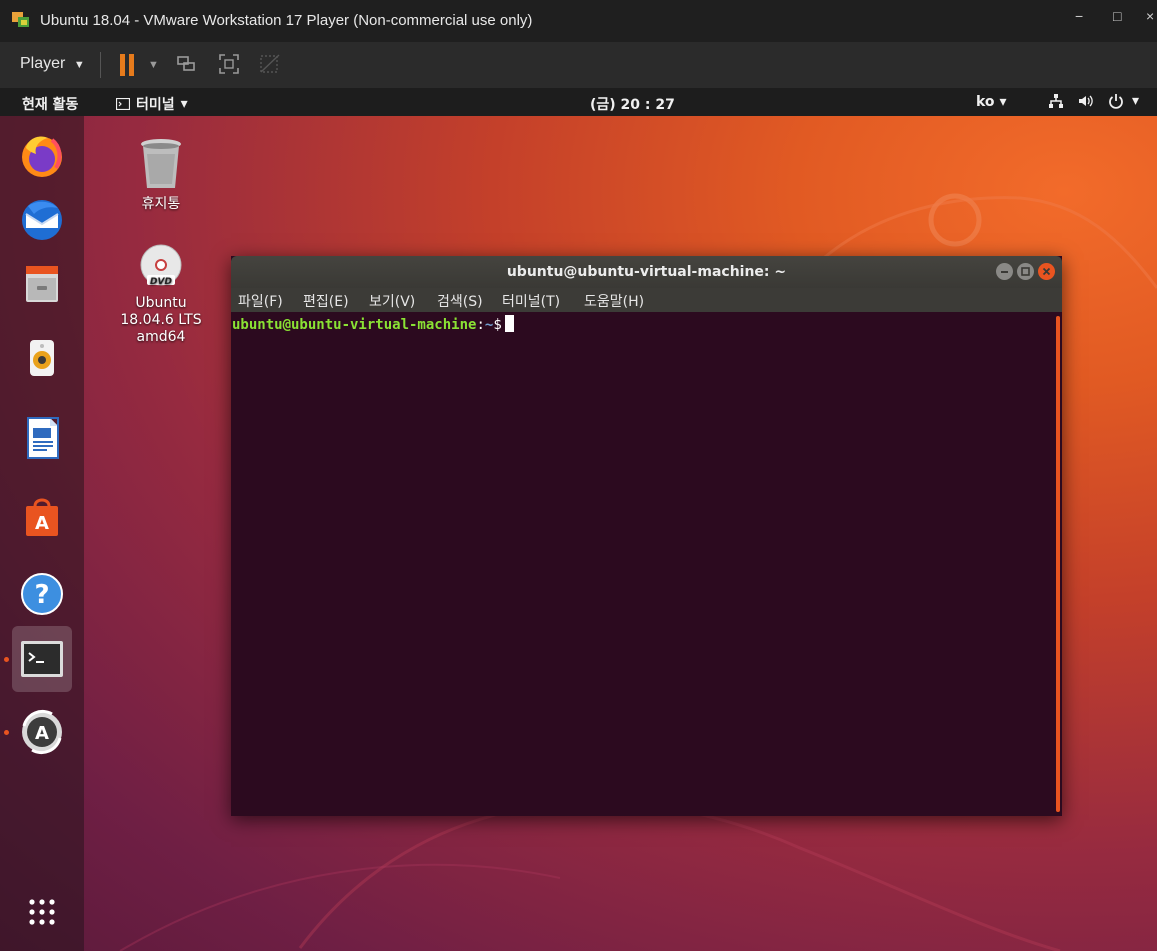 The height and width of the screenshot is (951, 1157). I want to click on terminal-icon, so click(42, 659).